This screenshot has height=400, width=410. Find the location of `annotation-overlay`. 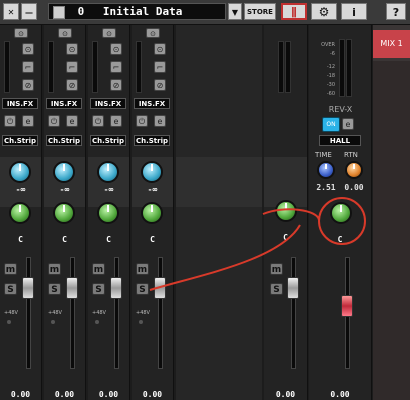

annotation-overlay is located at coordinates (257, 244).